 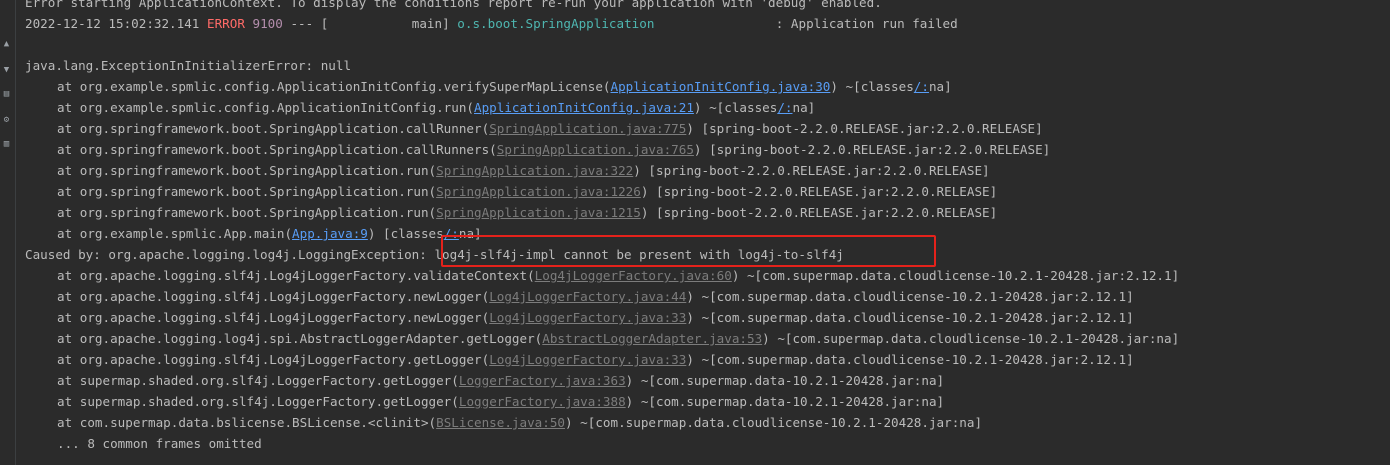 What do you see at coordinates (8, 232) in the screenshot?
I see `console-toolbar-gutter: ▲ ▼ ▤ ⚙ ▥` at bounding box center [8, 232].